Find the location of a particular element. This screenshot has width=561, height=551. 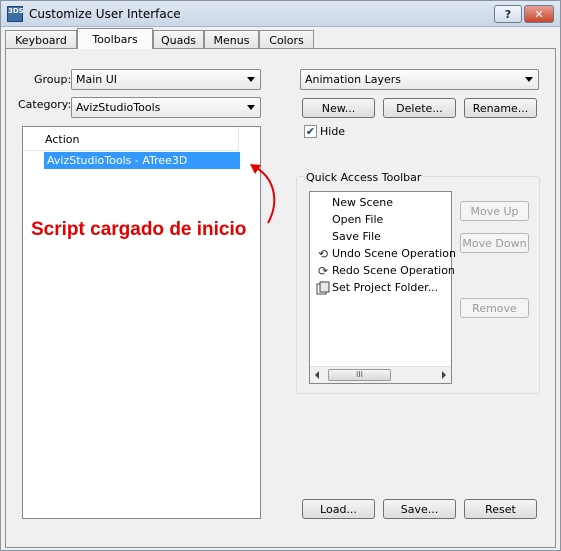

list-item-label: Save File is located at coordinates (356, 236).